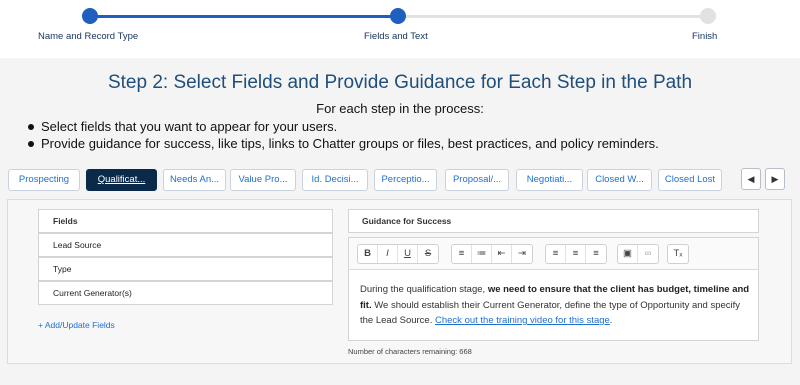 This screenshot has height=385, width=800. What do you see at coordinates (185, 245) in the screenshot?
I see `field-item-lead-source: Lead Source` at bounding box center [185, 245].